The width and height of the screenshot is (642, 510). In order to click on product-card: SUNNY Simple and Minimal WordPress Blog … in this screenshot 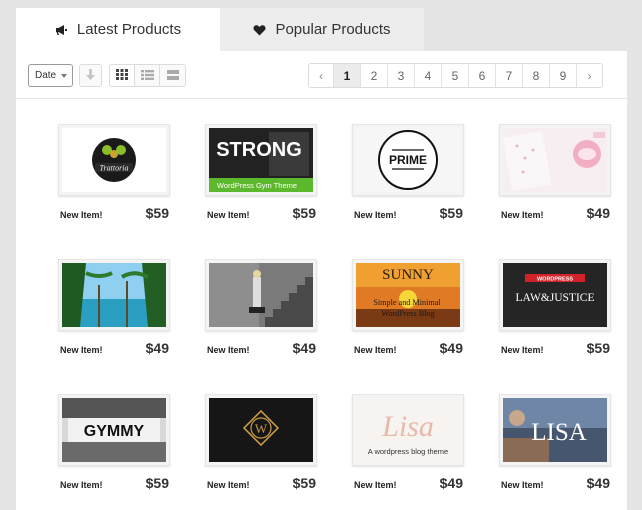, I will do `click(408, 315)`.